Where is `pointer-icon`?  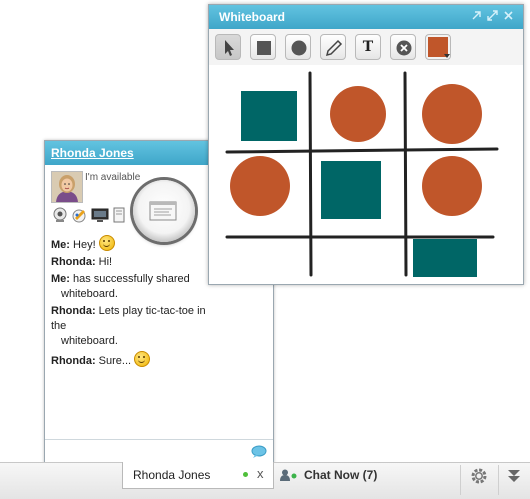
pointer-icon is located at coordinates (229, 48).